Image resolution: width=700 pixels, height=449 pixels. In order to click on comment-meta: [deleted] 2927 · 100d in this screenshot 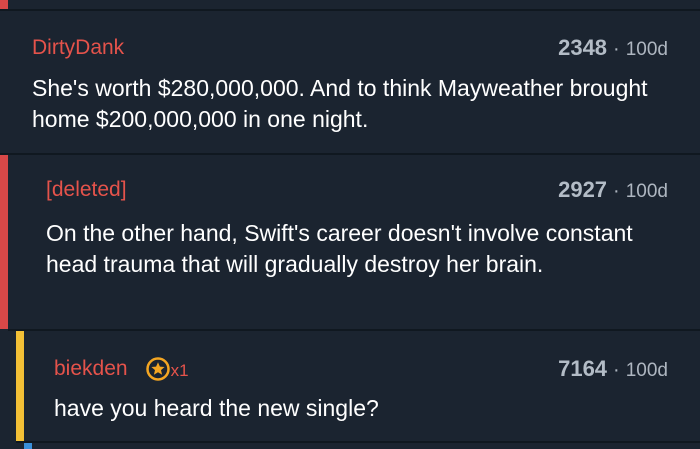, I will do `click(373, 190)`.